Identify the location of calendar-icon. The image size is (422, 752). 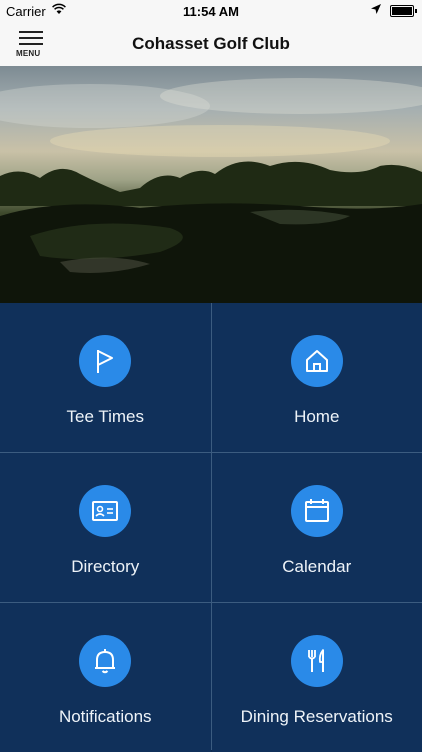
(317, 511).